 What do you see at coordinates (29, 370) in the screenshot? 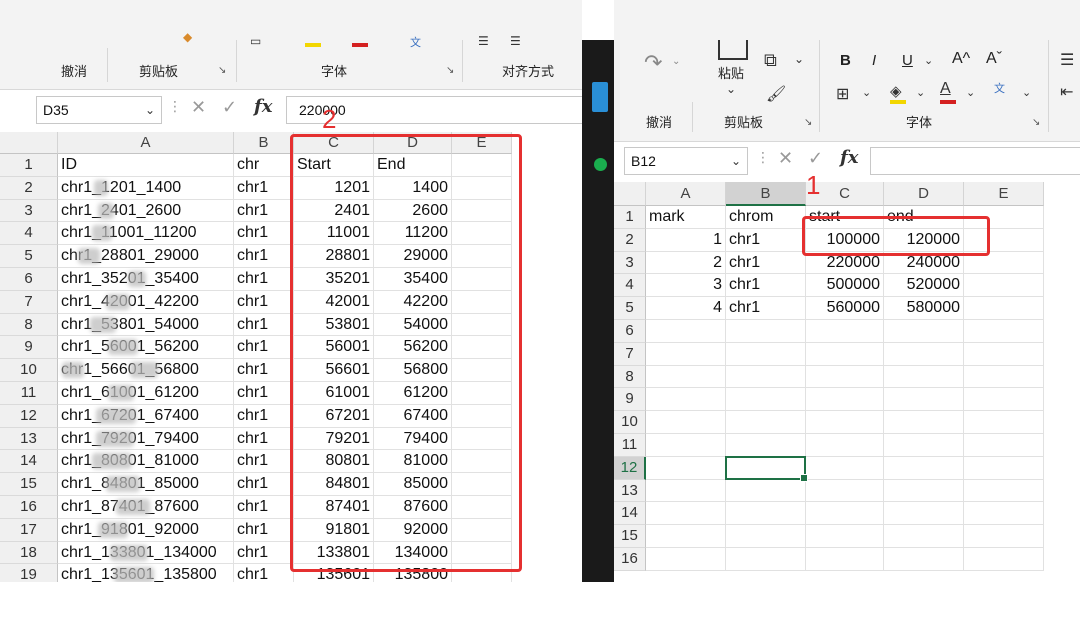
I see `row-header: 10` at bounding box center [29, 370].